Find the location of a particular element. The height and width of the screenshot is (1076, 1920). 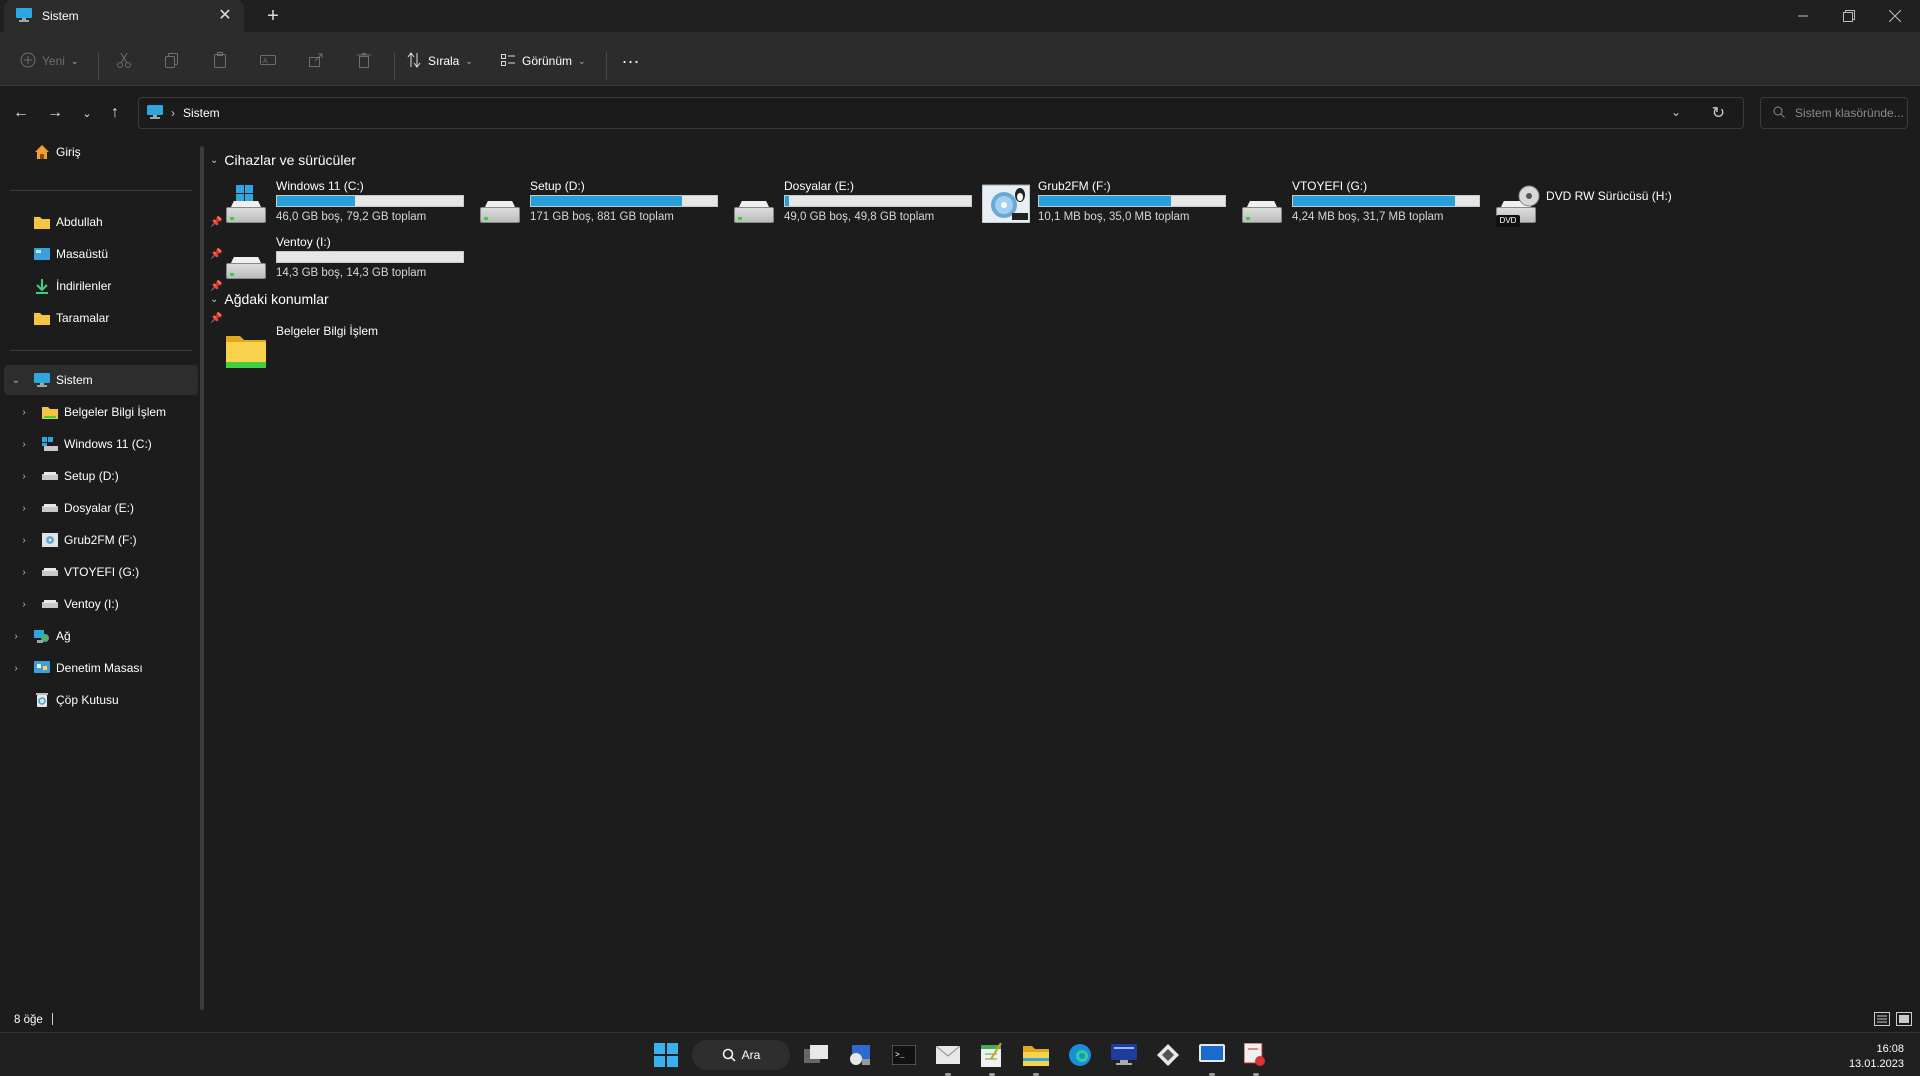

sidebar-item-sistem: Sistem is located at coordinates (63, 380).